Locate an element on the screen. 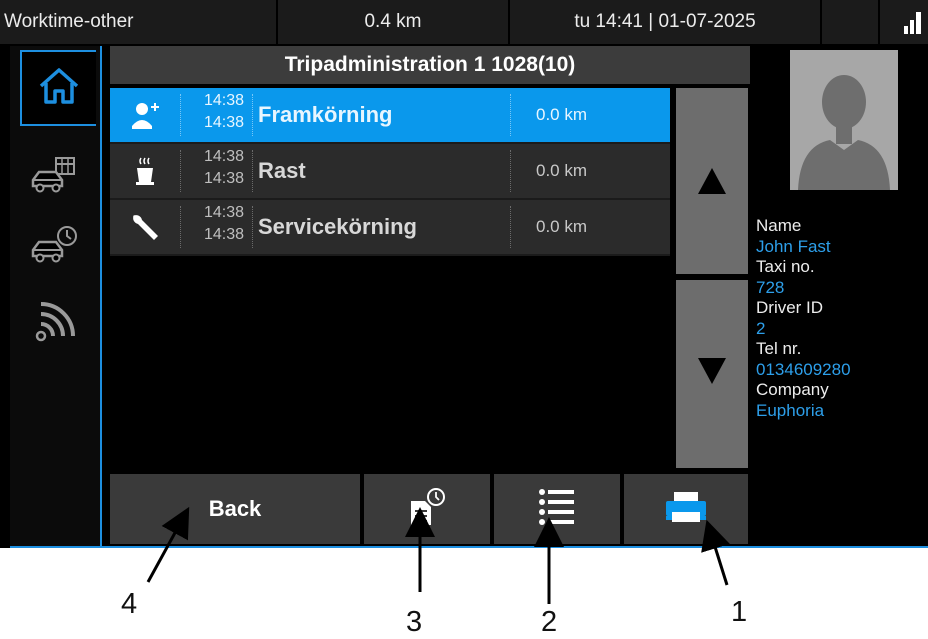  callout-1: 1 is located at coordinates (739, 612).